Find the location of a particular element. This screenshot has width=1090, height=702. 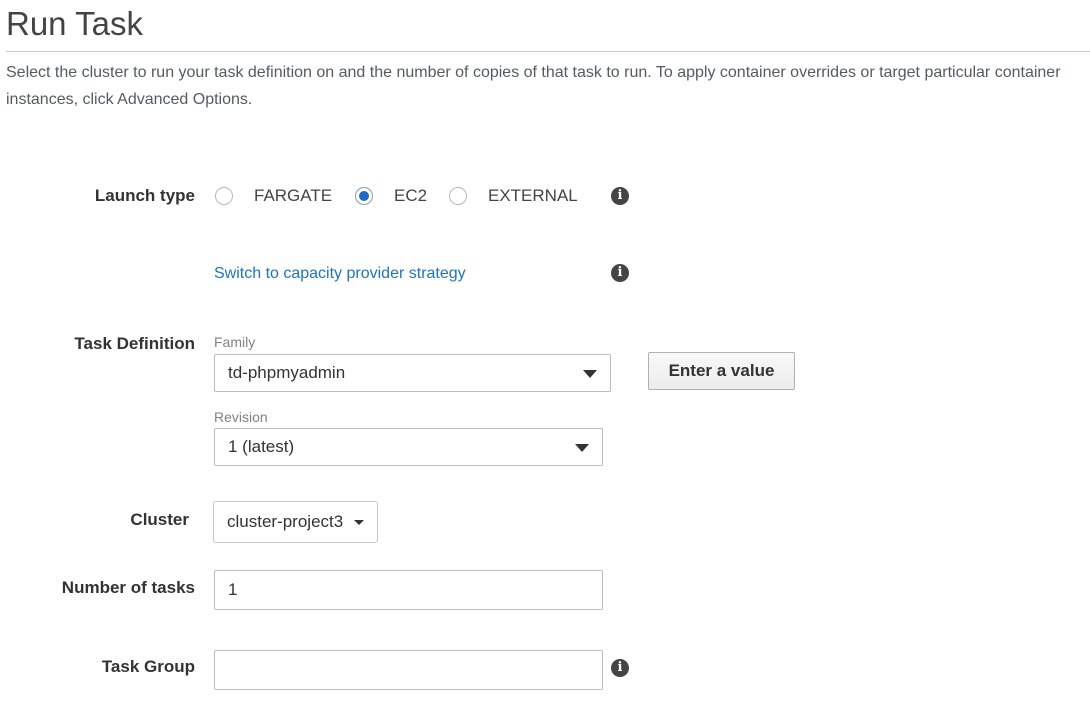

task-group-input is located at coordinates (408, 670).